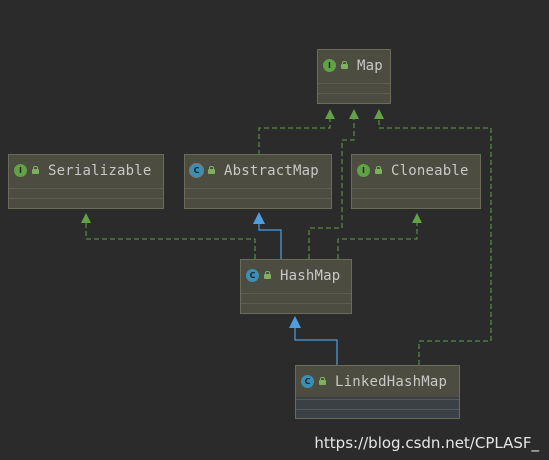 The height and width of the screenshot is (460, 549). What do you see at coordinates (426, 443) in the screenshot?
I see `watermark: https://blog.csdn.net/CPLASF_` at bounding box center [426, 443].